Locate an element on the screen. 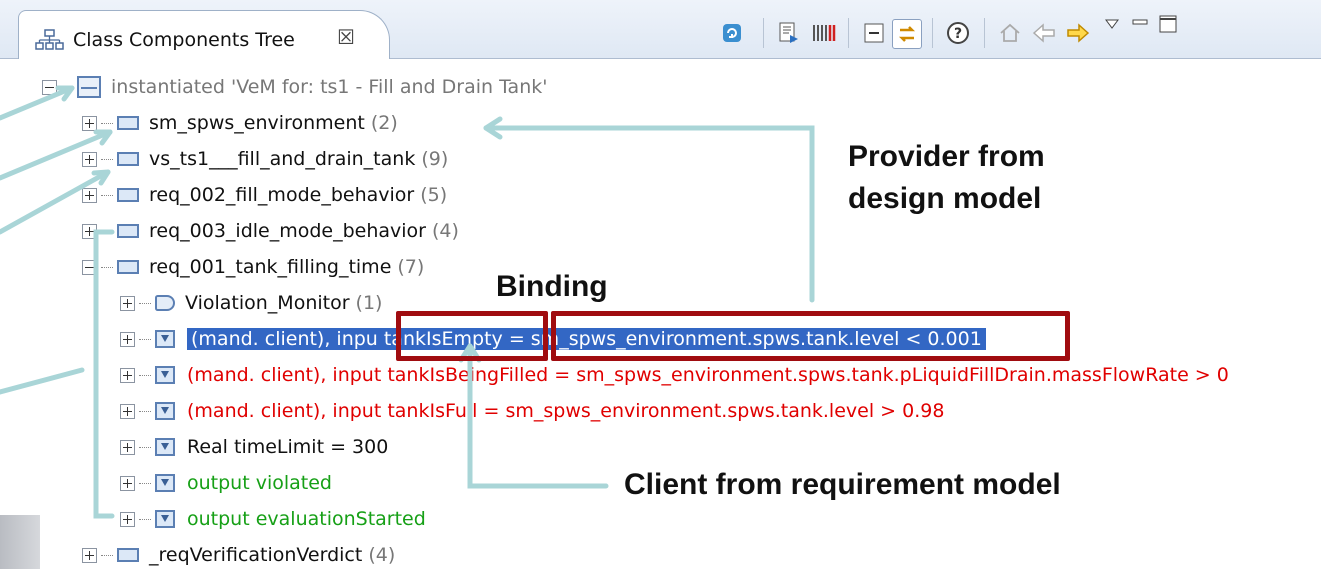  client-highlight-box is located at coordinates (472, 336).